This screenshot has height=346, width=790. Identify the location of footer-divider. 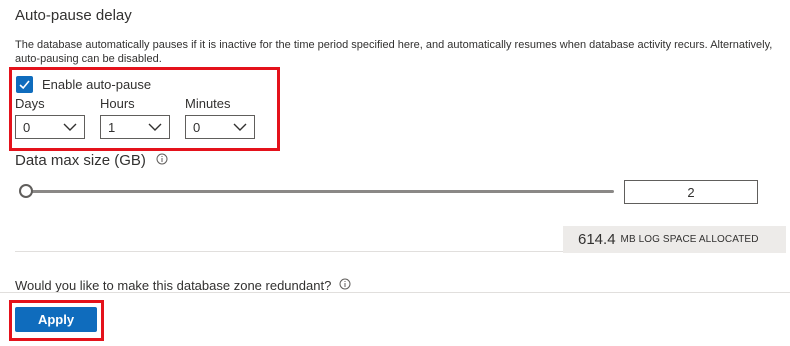
(395, 292).